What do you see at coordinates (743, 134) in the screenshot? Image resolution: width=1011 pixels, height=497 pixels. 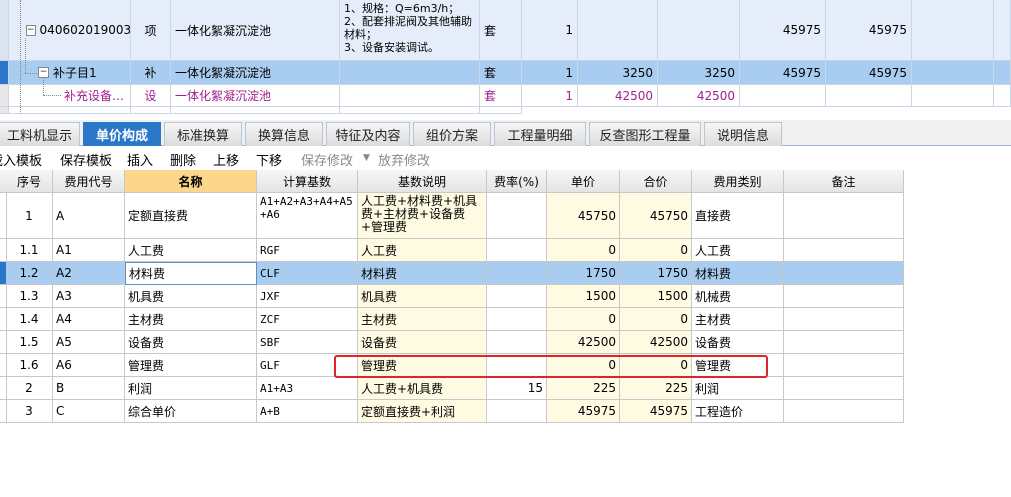 I see `tab-description-info: 说明信息` at bounding box center [743, 134].